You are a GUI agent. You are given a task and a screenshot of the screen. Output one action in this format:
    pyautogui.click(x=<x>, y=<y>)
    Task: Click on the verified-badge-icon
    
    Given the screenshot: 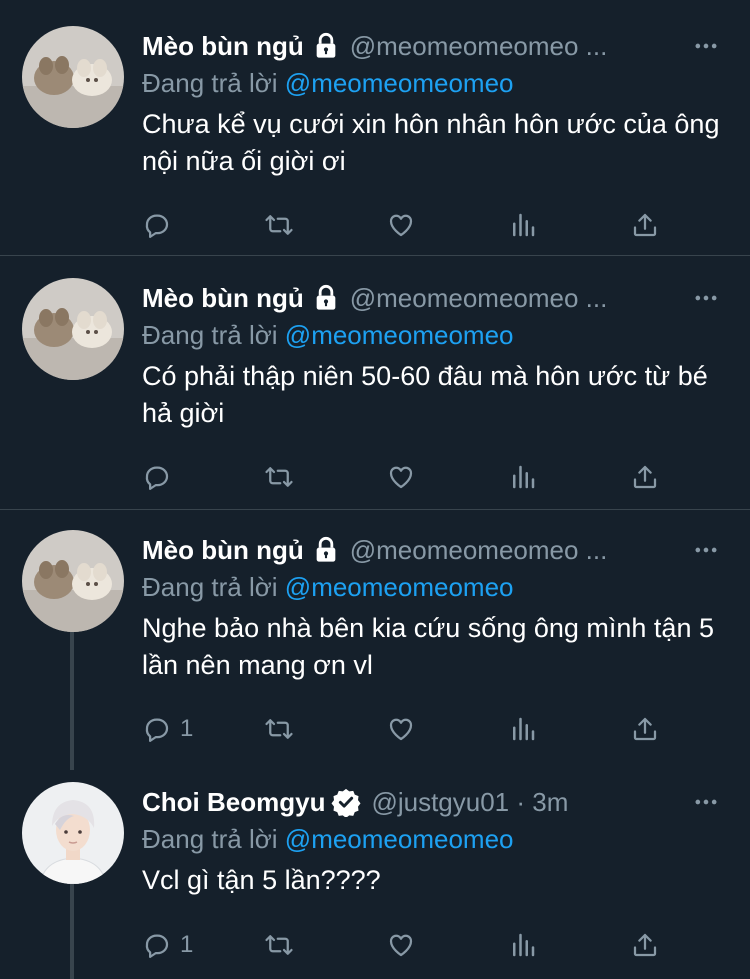 What is the action you would take?
    pyautogui.click(x=346, y=802)
    